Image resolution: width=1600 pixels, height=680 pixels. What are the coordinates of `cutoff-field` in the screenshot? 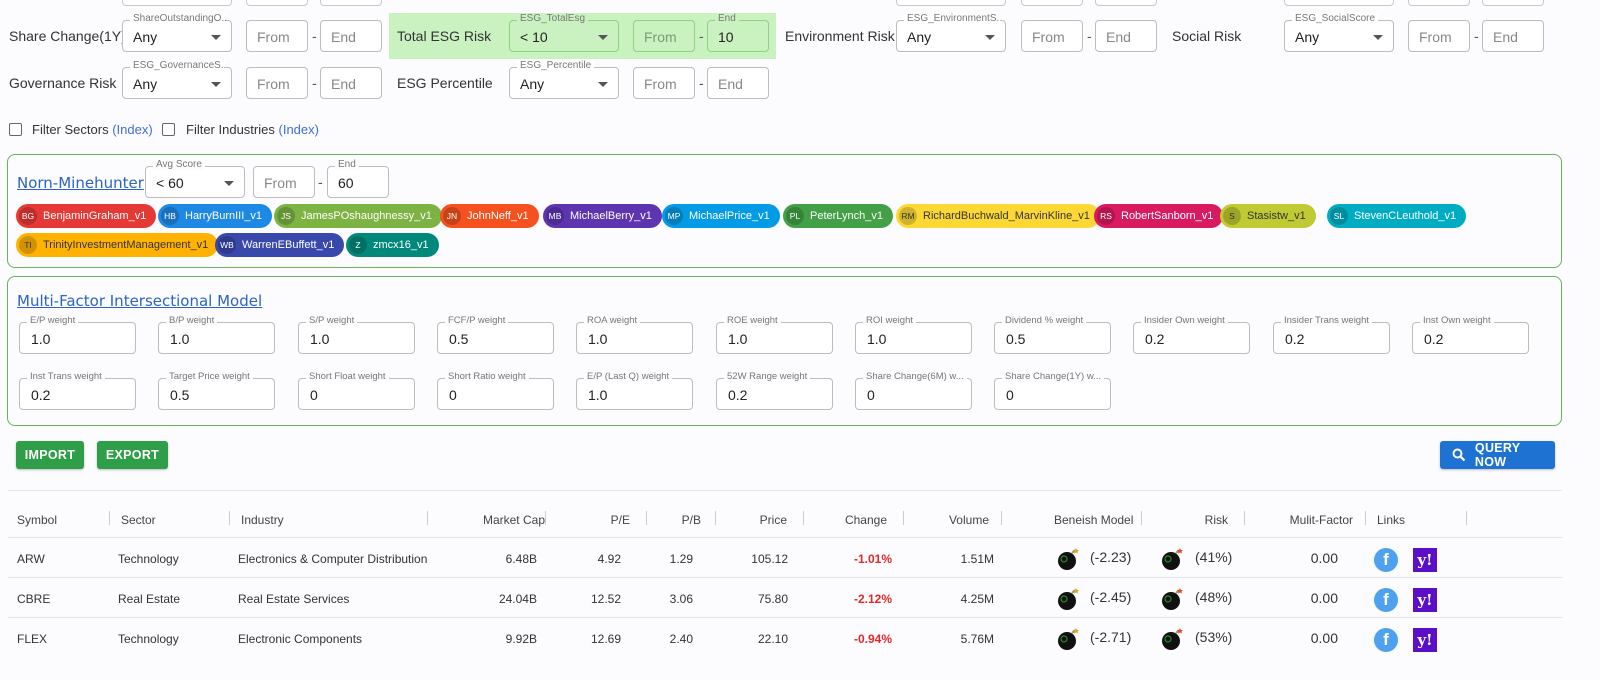 It's located at (1439, 3).